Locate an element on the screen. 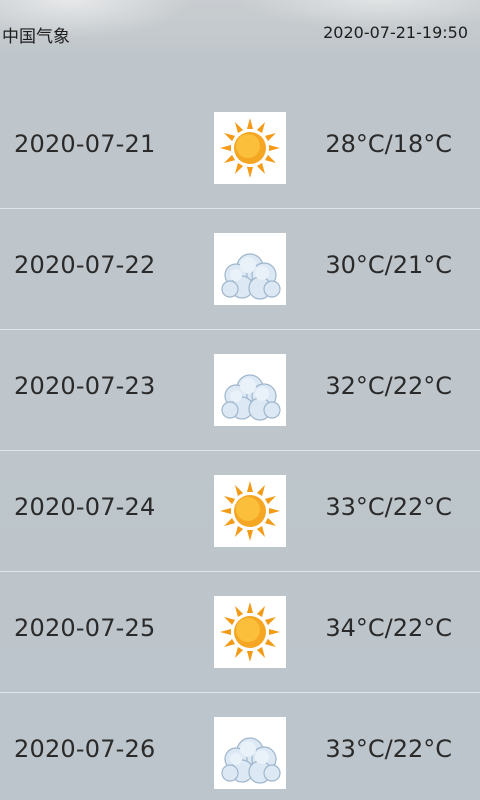 Image resolution: width=480 pixels, height=800 pixels. forecast-row: 2020-07-26 33°C/22°C is located at coordinates (240, 746).